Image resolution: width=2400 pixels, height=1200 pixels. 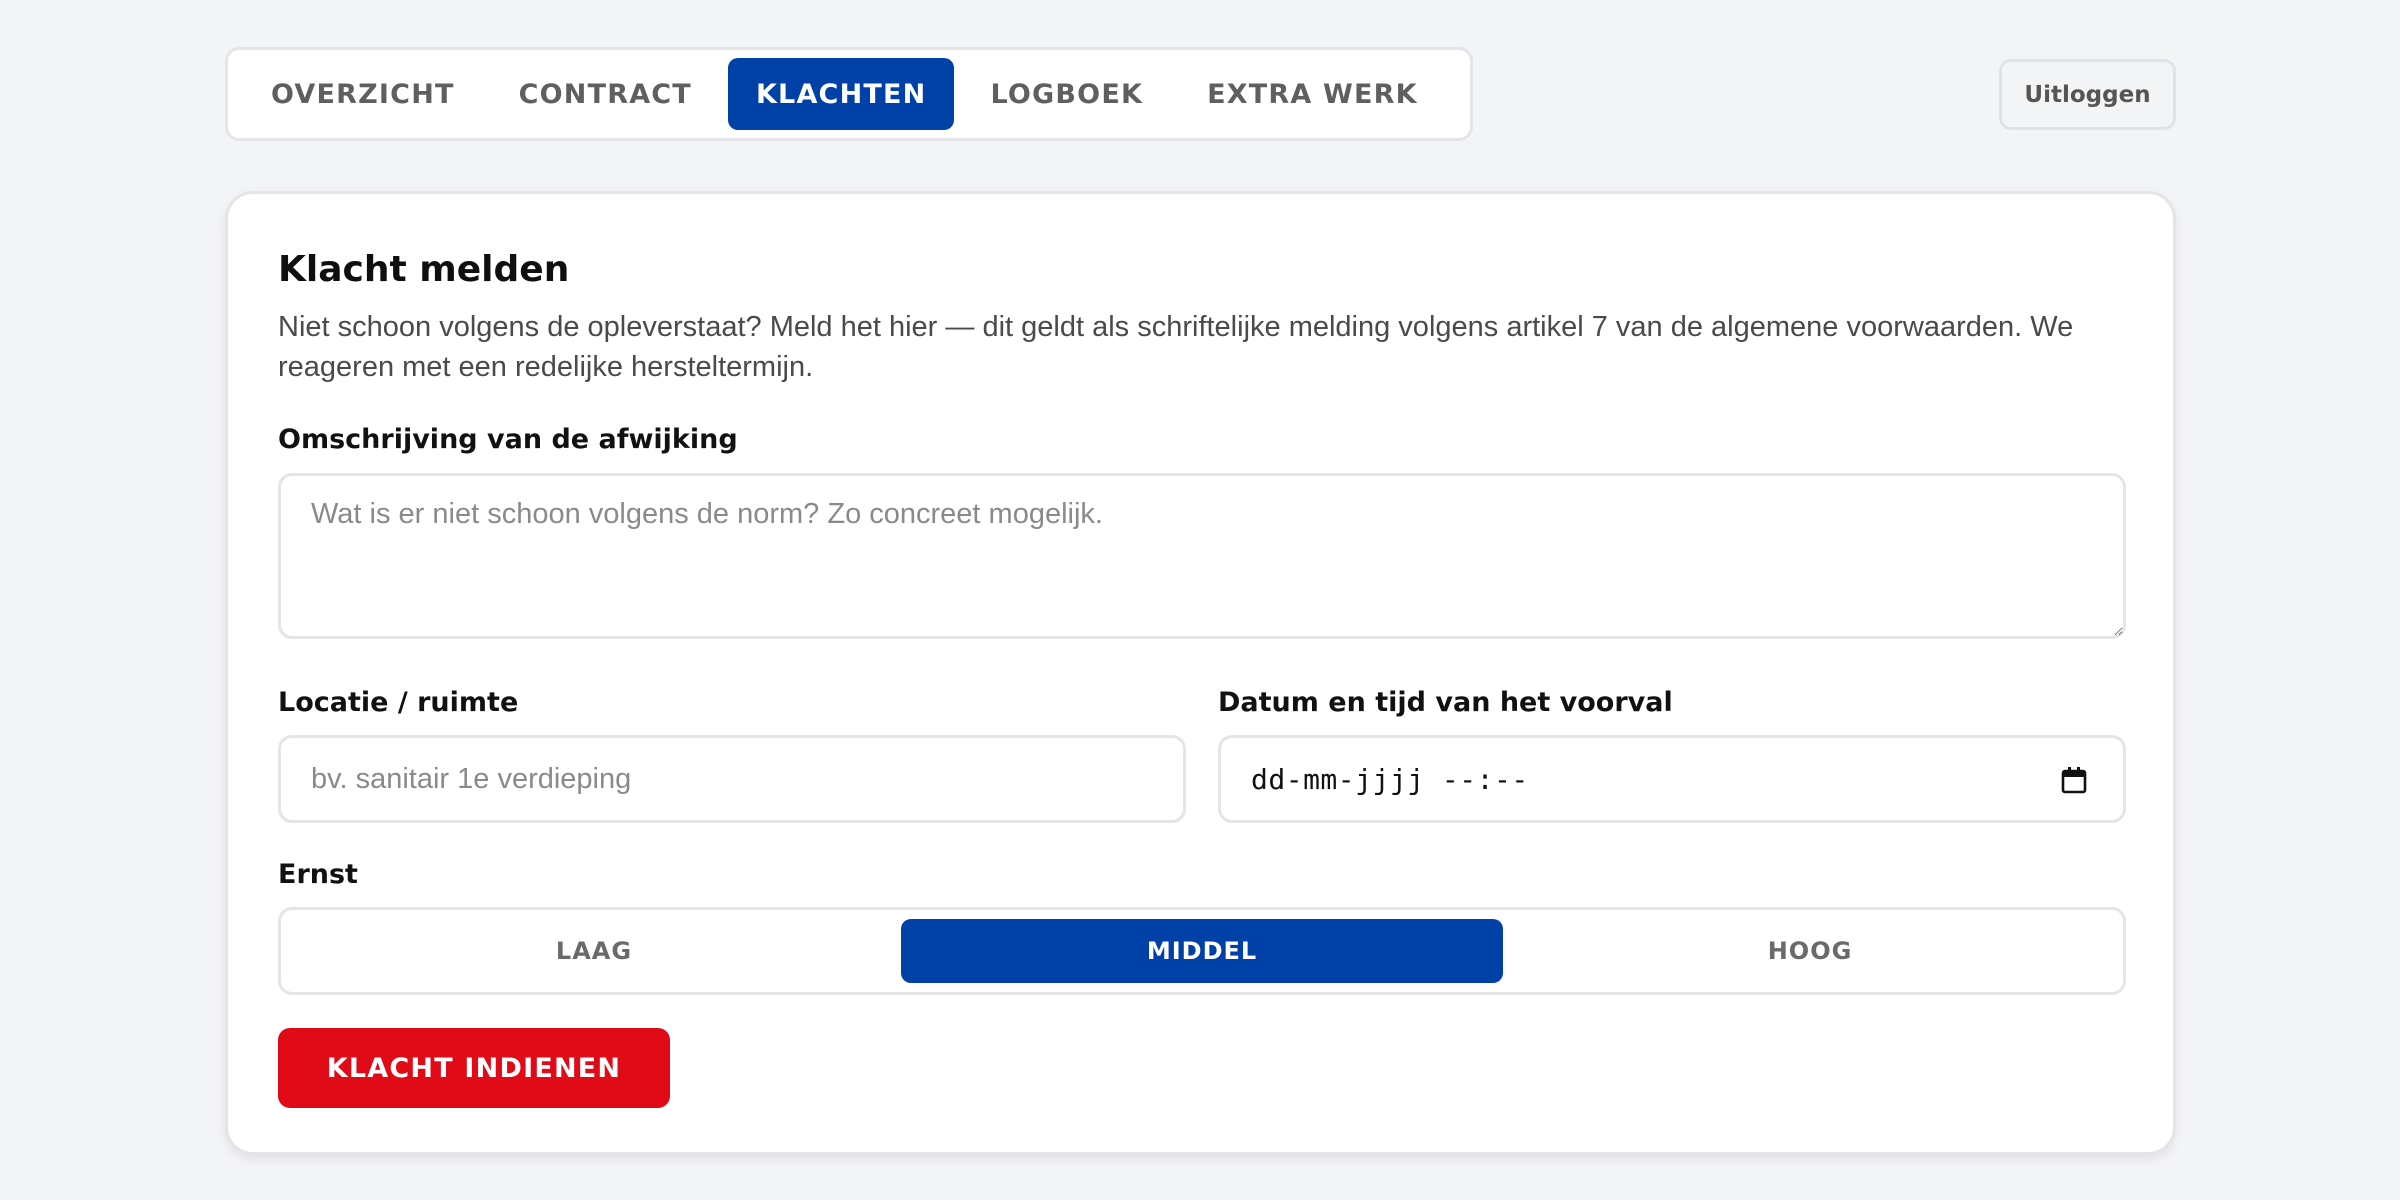 What do you see at coordinates (363, 94) in the screenshot?
I see `tab-overzicht: OVERZICHT` at bounding box center [363, 94].